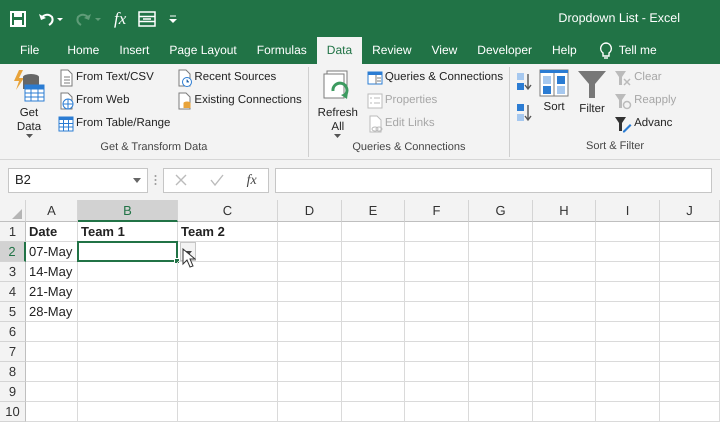  Describe the element at coordinates (435, 101) in the screenshot. I see `ribbon-button: Properties` at that location.